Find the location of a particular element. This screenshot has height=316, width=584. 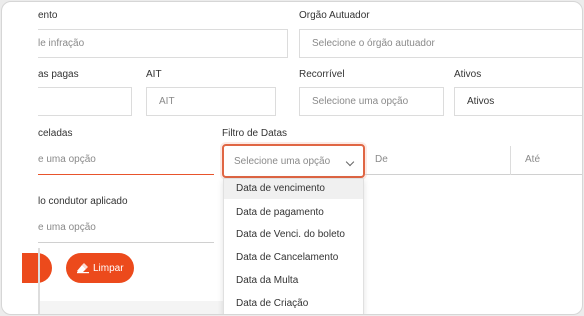

dropdown-option: Data de vencimento is located at coordinates (280, 188).